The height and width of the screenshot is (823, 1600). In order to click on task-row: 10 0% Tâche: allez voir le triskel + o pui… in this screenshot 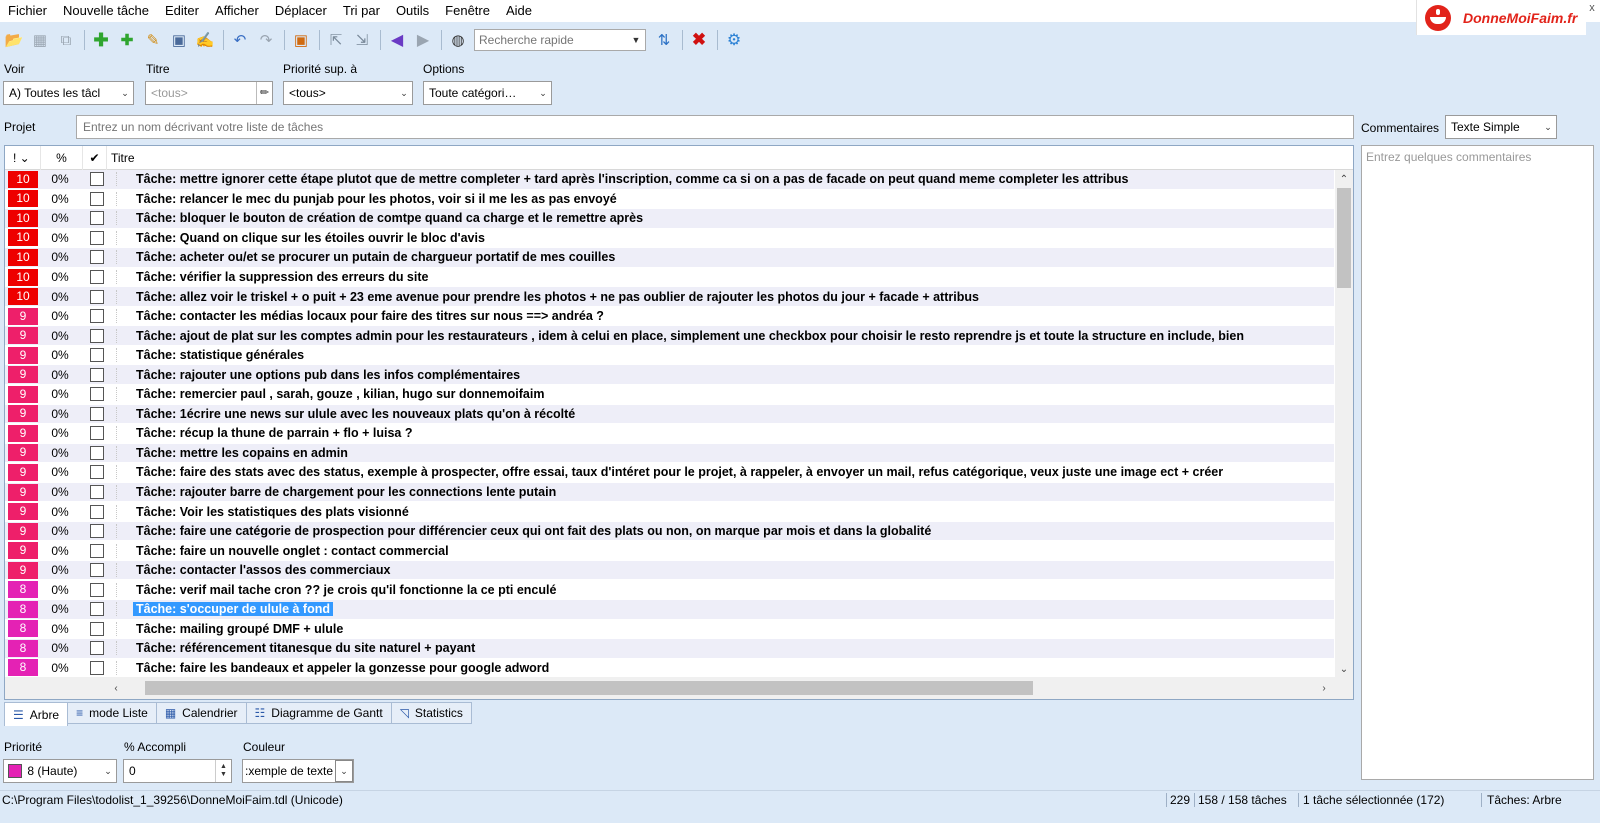, I will do `click(669, 297)`.